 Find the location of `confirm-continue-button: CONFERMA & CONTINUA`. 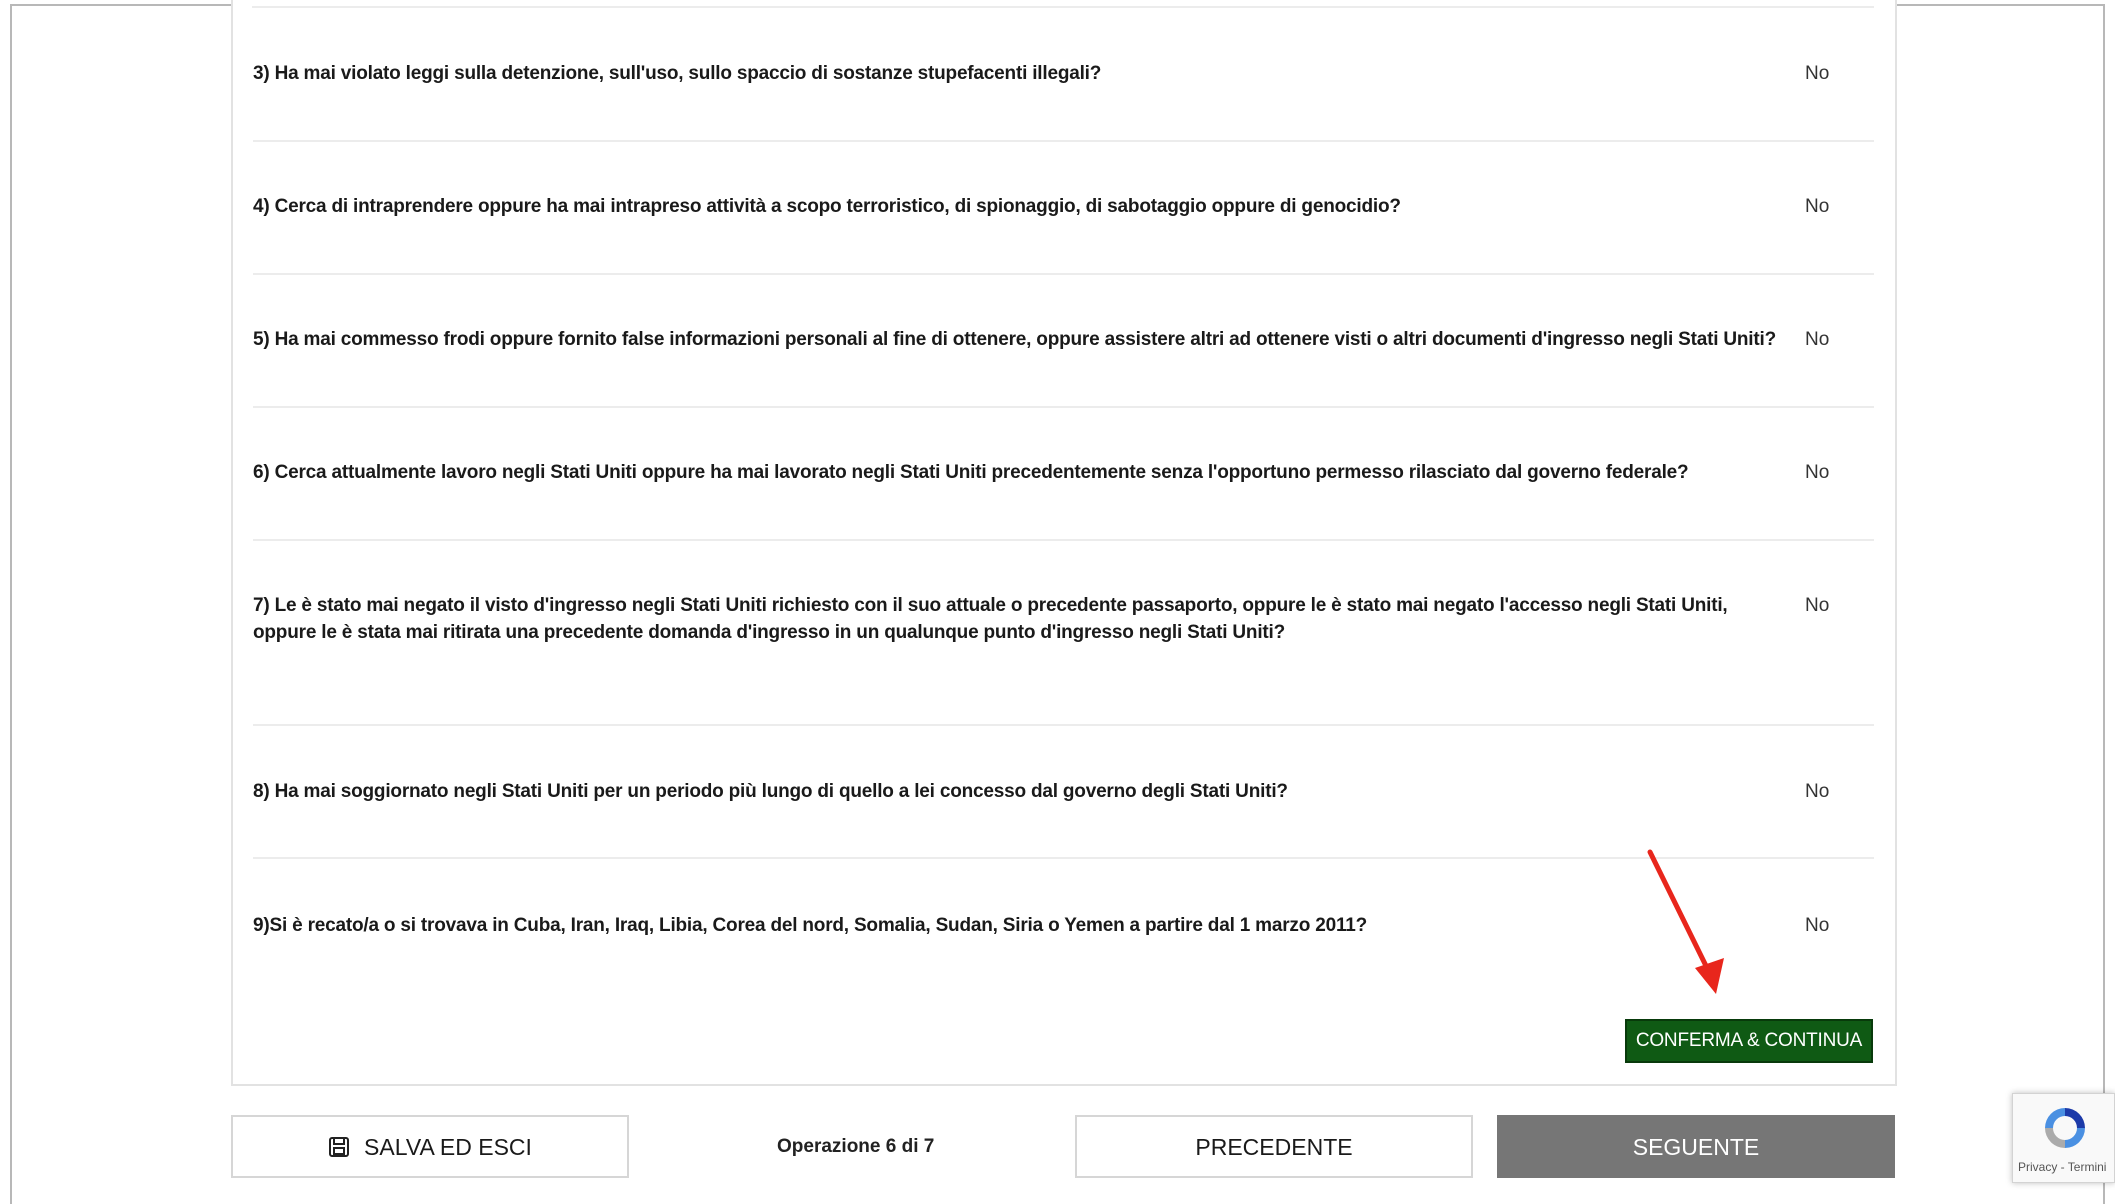

confirm-continue-button: CONFERMA & CONTINUA is located at coordinates (1749, 1041).